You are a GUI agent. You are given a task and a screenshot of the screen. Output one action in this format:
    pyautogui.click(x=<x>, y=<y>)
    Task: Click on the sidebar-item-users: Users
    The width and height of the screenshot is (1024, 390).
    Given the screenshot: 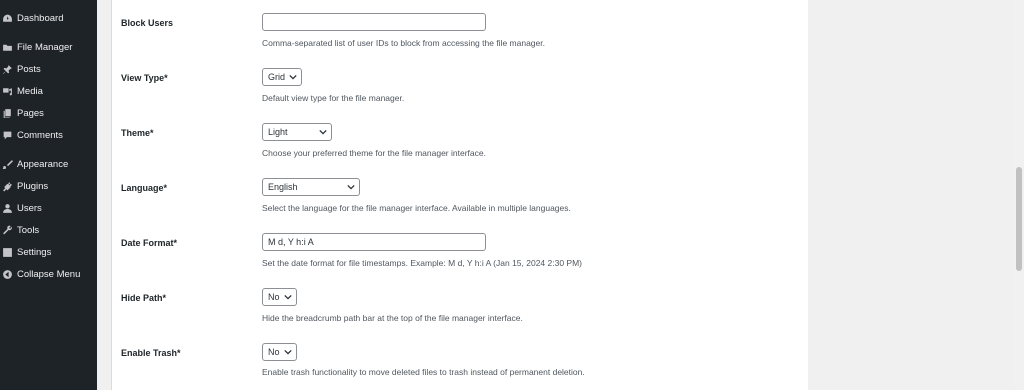 What is the action you would take?
    pyautogui.click(x=48, y=208)
    